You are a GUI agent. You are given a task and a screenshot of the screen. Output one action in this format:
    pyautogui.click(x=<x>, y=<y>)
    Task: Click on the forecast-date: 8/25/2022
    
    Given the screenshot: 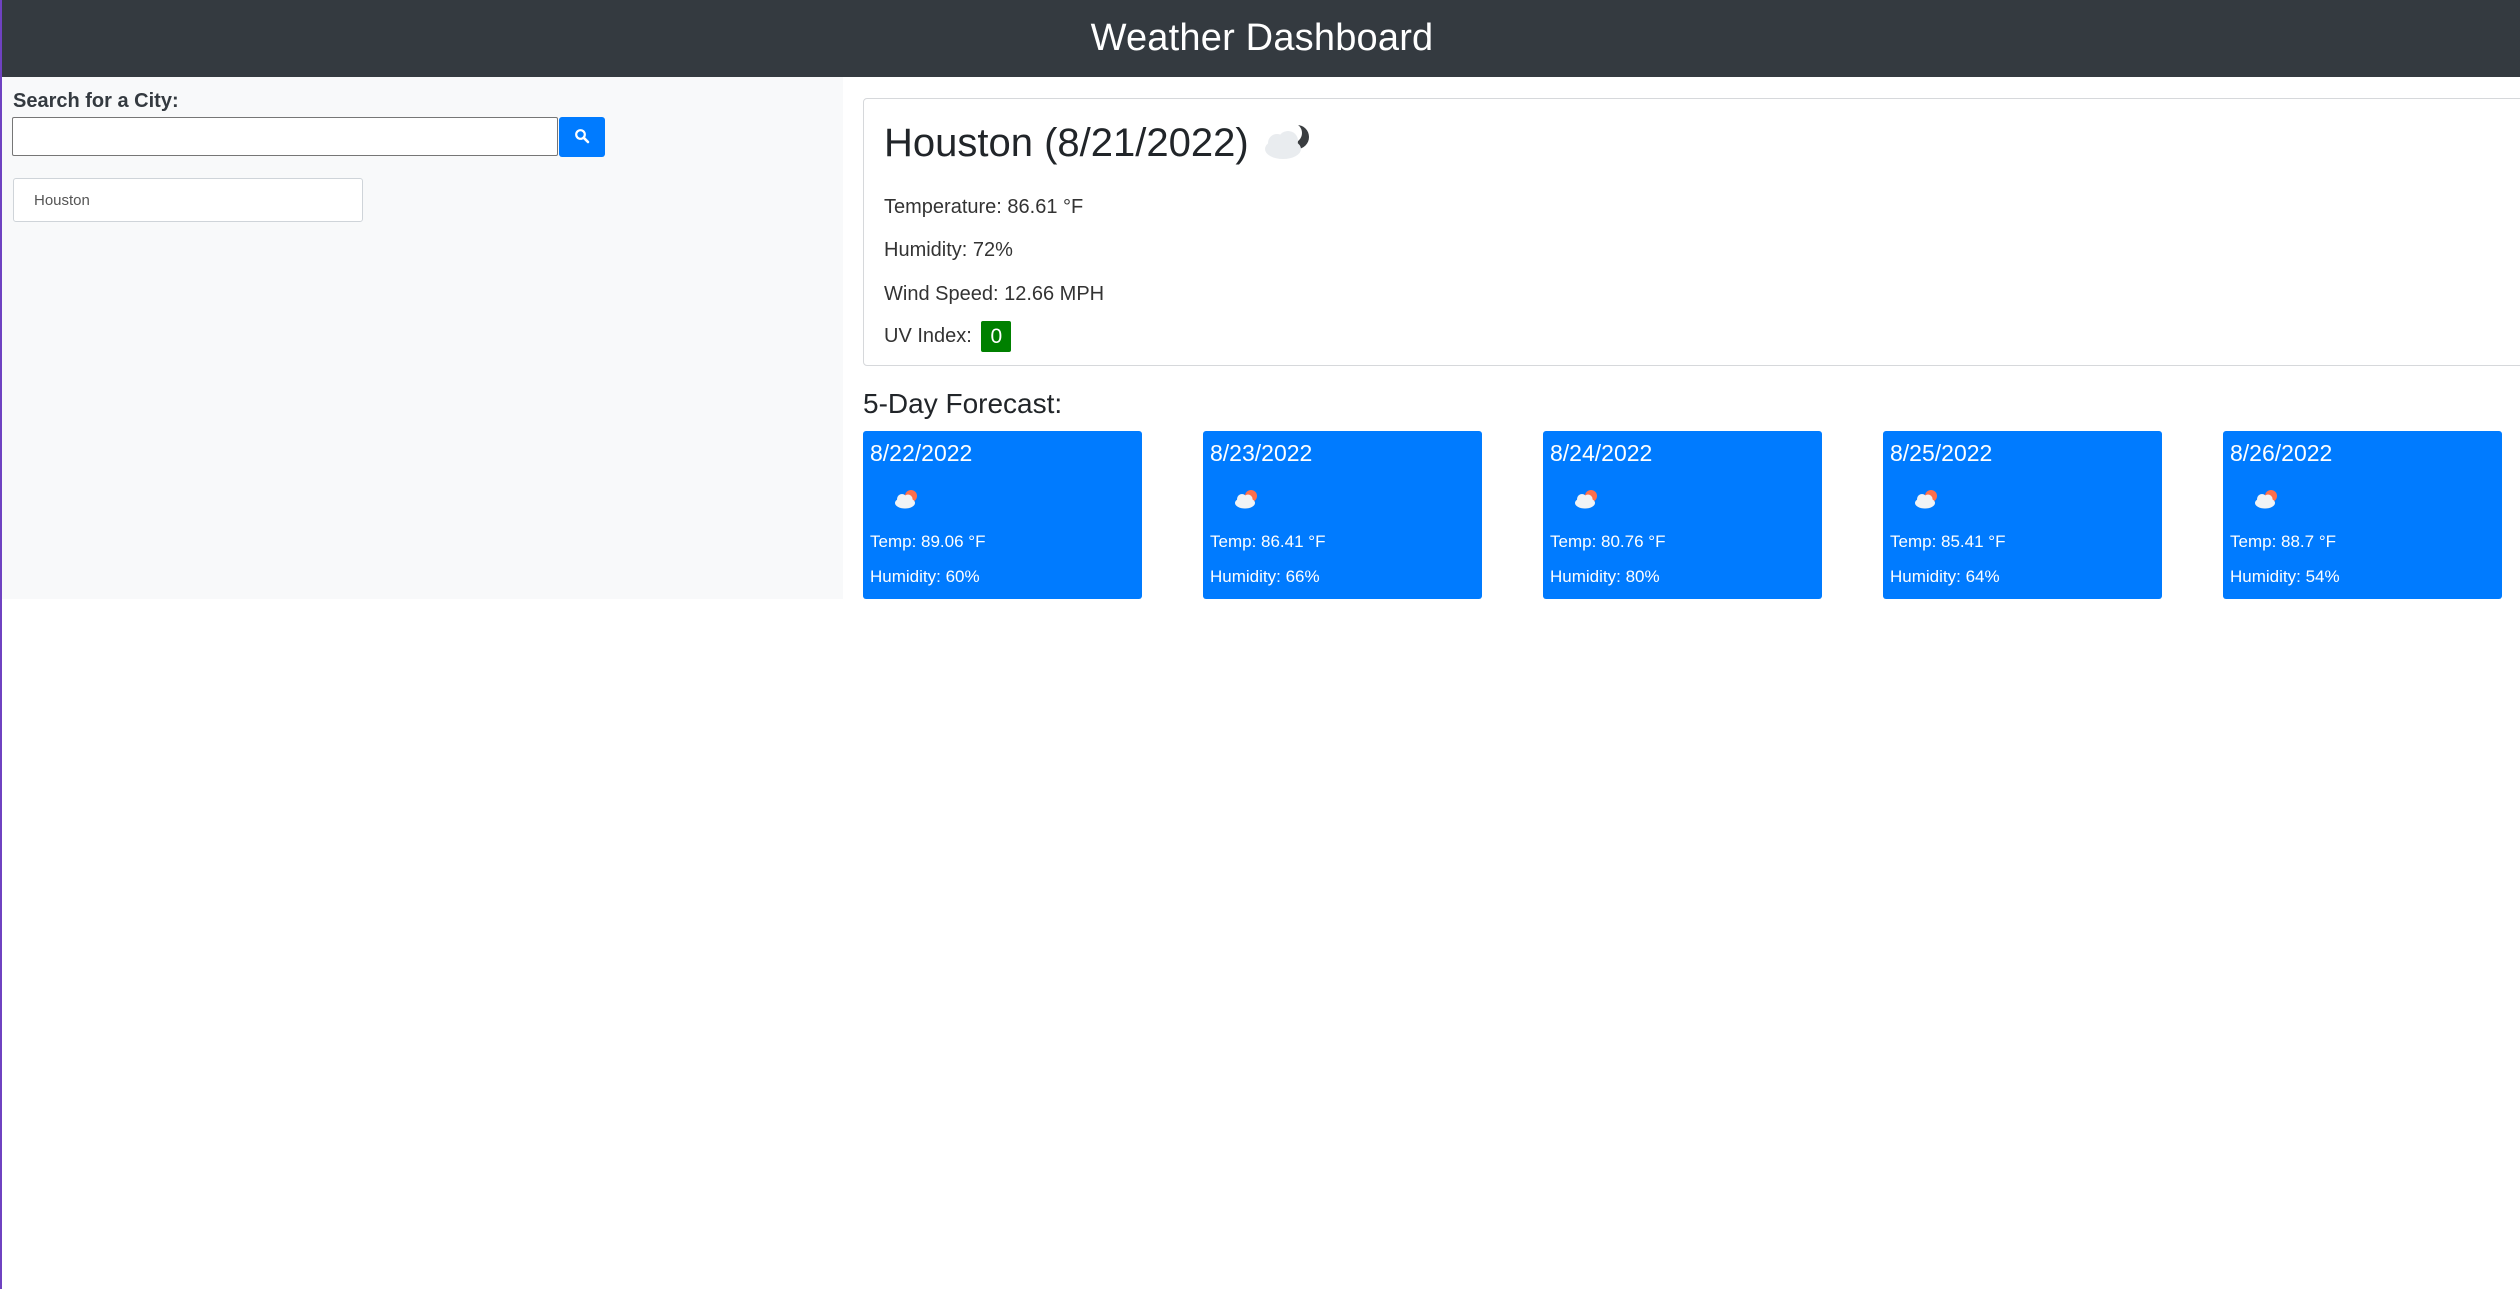 What is the action you would take?
    pyautogui.click(x=1941, y=453)
    